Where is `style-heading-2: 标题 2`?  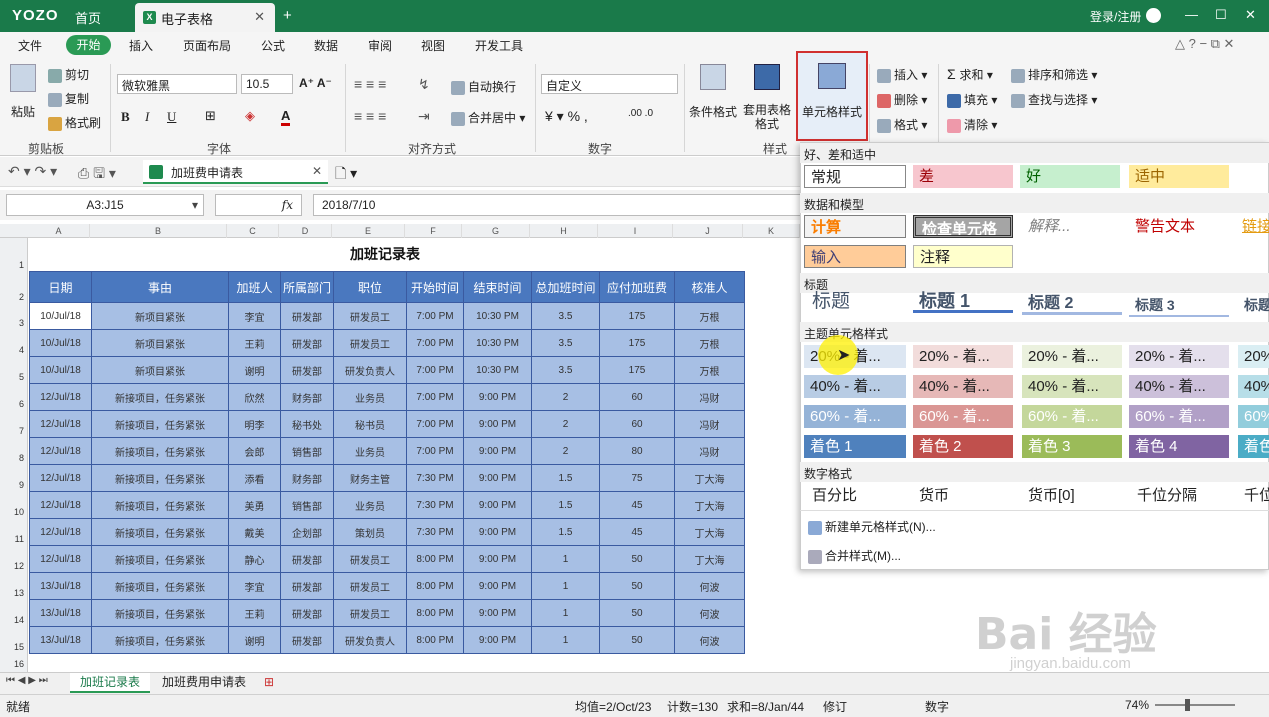 style-heading-2: 标题 2 is located at coordinates (1072, 303).